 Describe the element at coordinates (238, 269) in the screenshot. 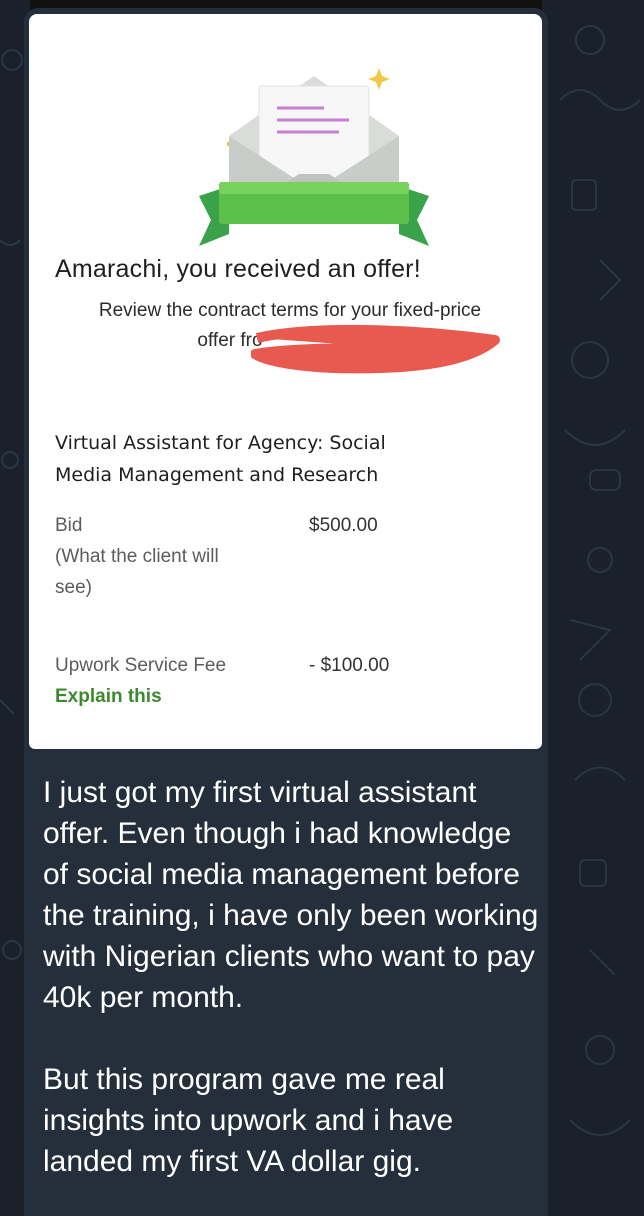

I see `offer-title: Amarachi, you received an offer!` at that location.